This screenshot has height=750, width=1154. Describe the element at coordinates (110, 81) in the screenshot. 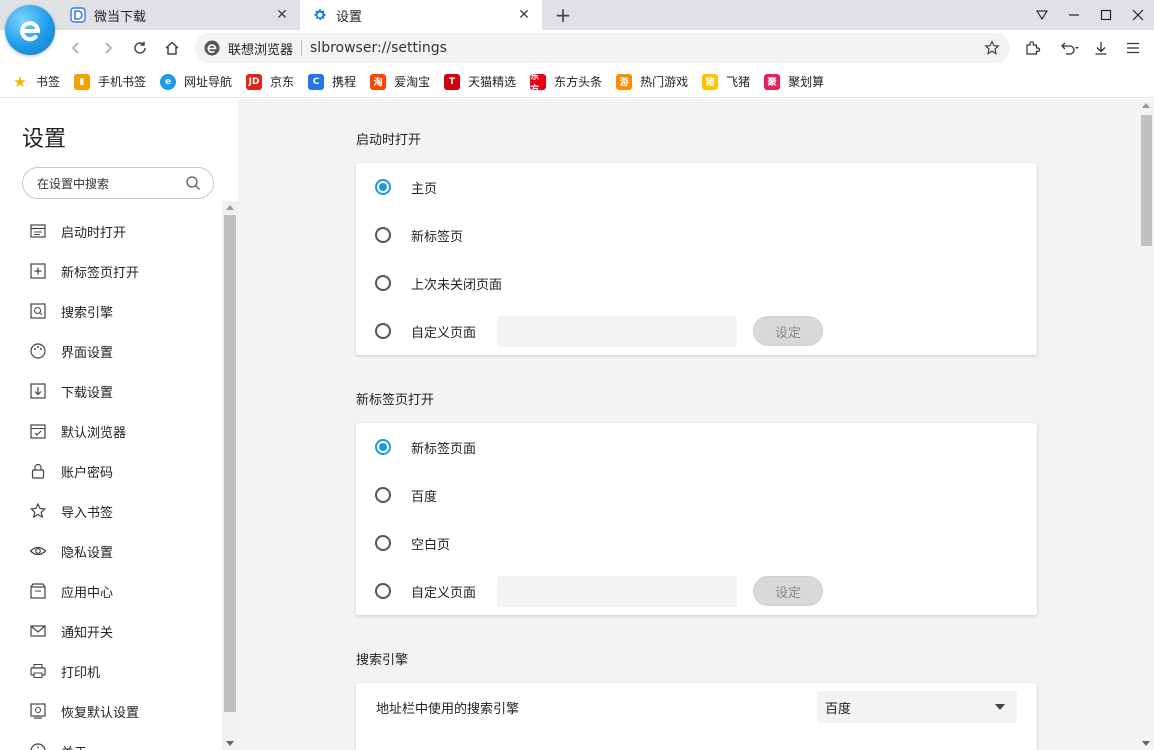

I see `bookmark-item: ▮ 手机书签` at that location.